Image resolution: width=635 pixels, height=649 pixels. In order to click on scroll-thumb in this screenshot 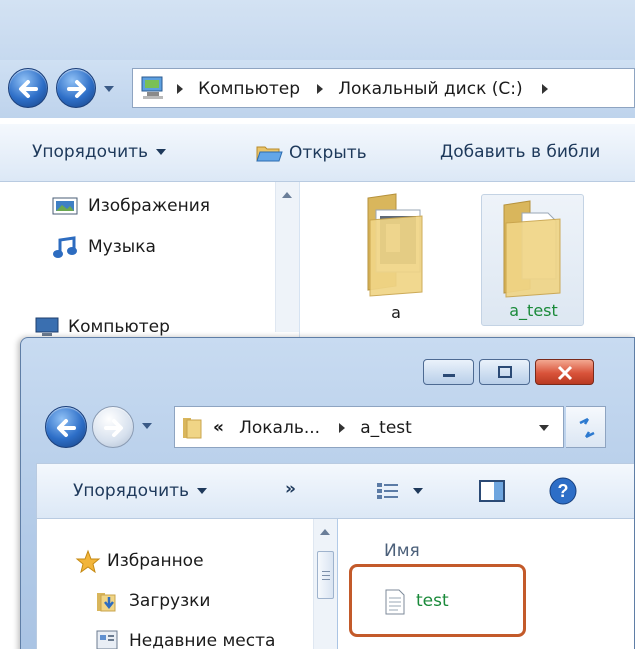, I will do `click(325, 575)`.